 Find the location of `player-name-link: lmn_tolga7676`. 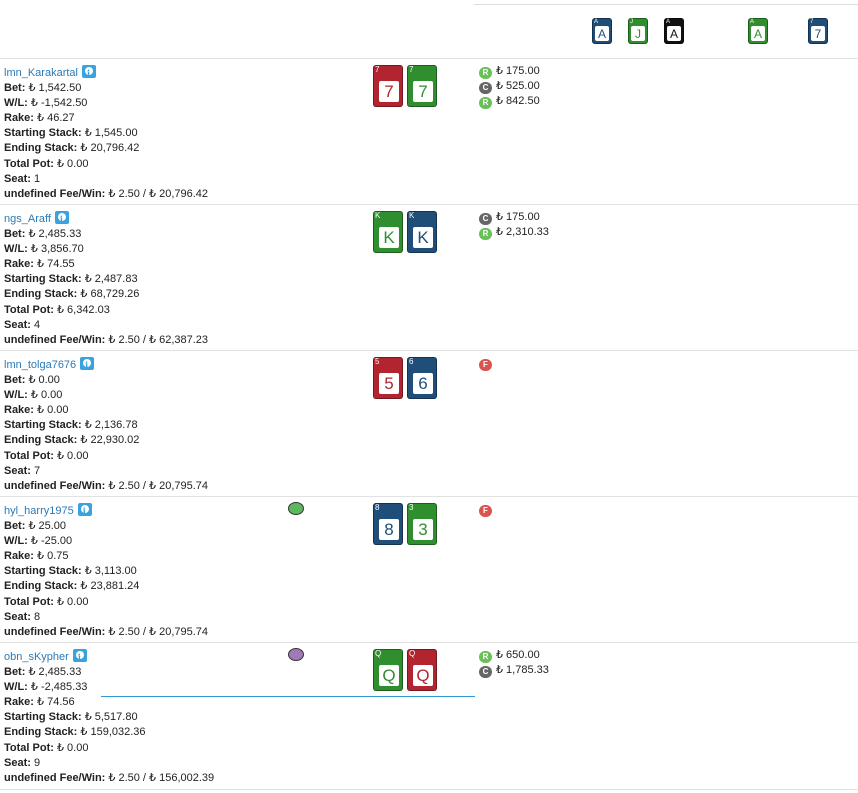

player-name-link: lmn_tolga7676 is located at coordinates (40, 365).